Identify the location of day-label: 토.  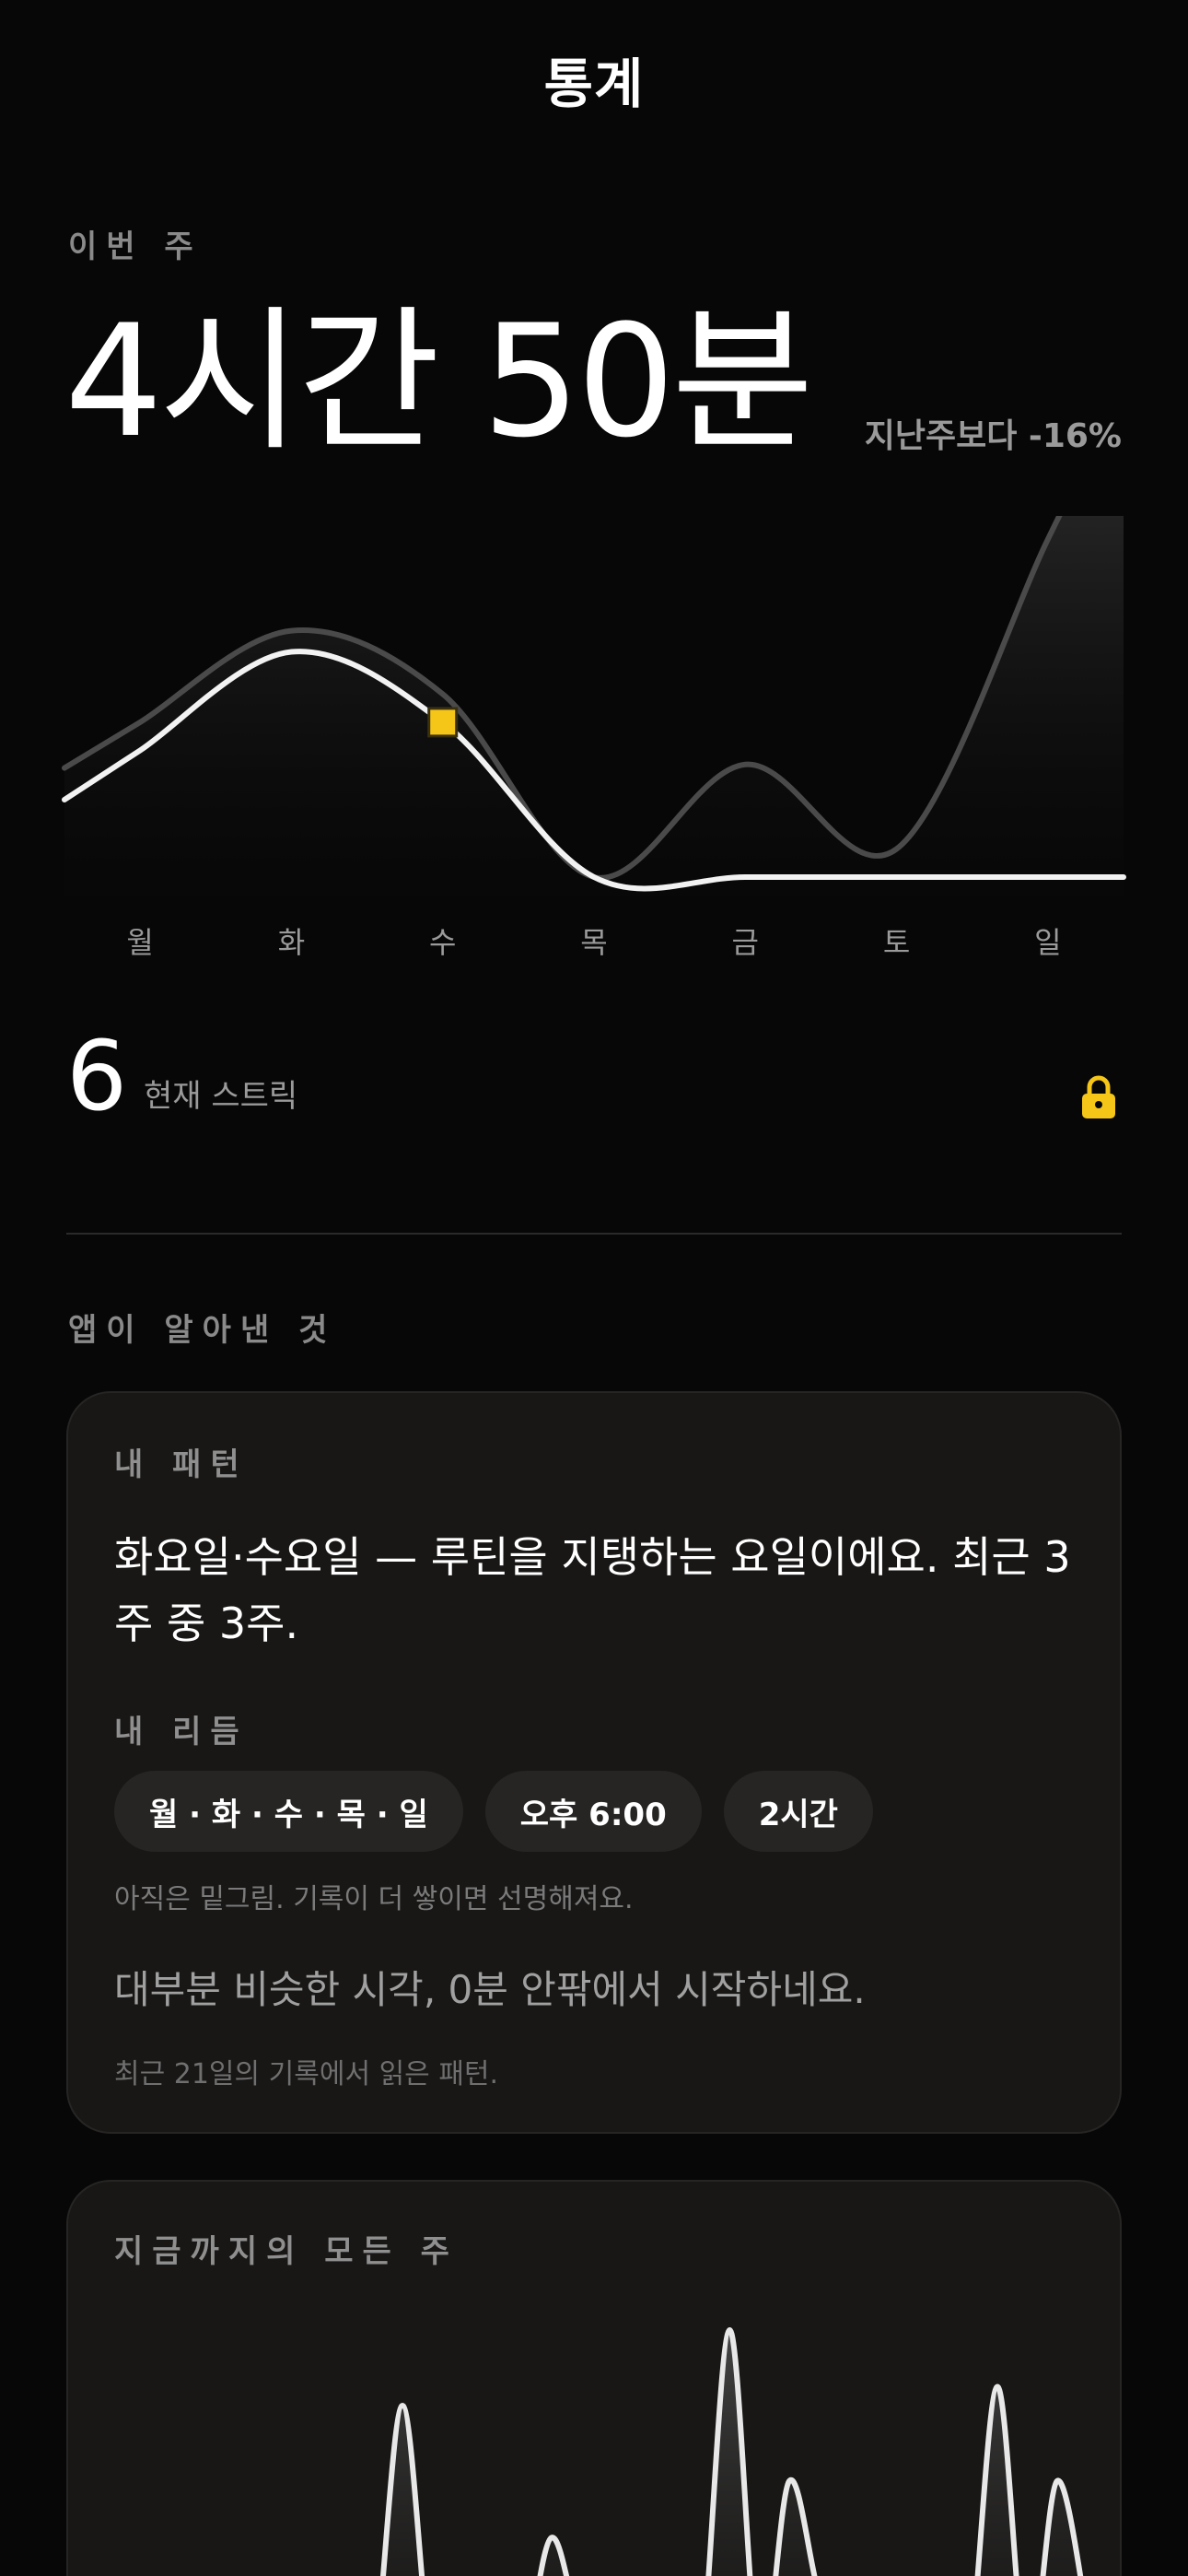
(896, 942).